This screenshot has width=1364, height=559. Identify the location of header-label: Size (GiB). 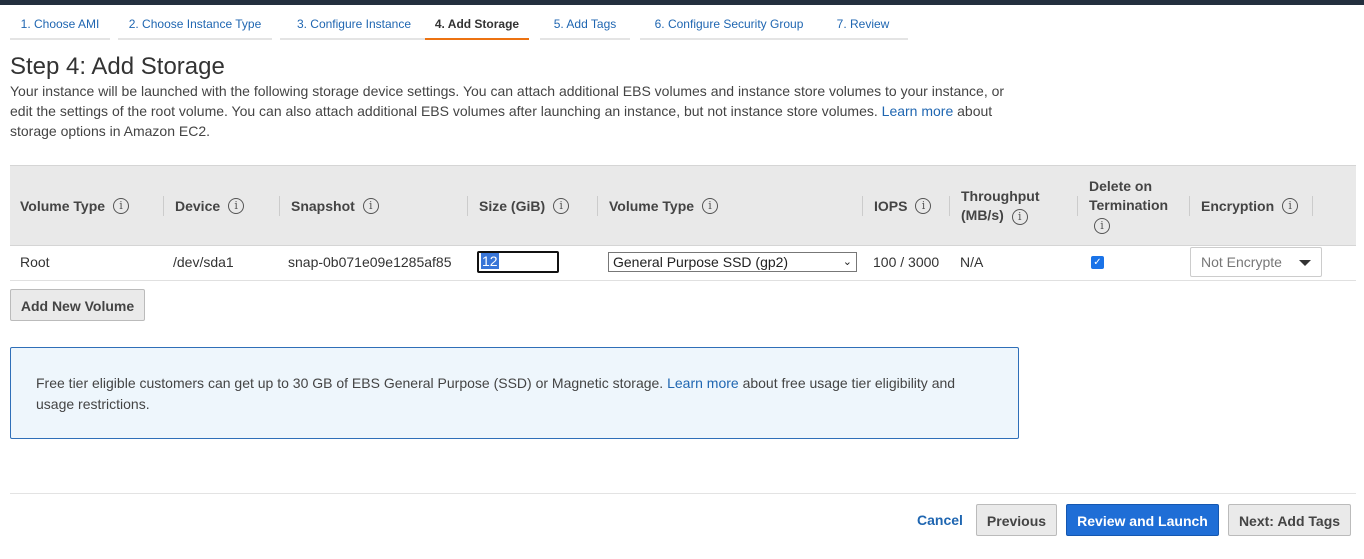
(512, 205).